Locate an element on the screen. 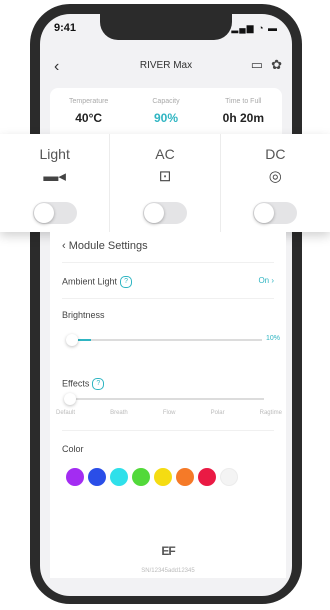  status-icons: ▂▄▆ ◔ ▬ is located at coordinates (254, 28).